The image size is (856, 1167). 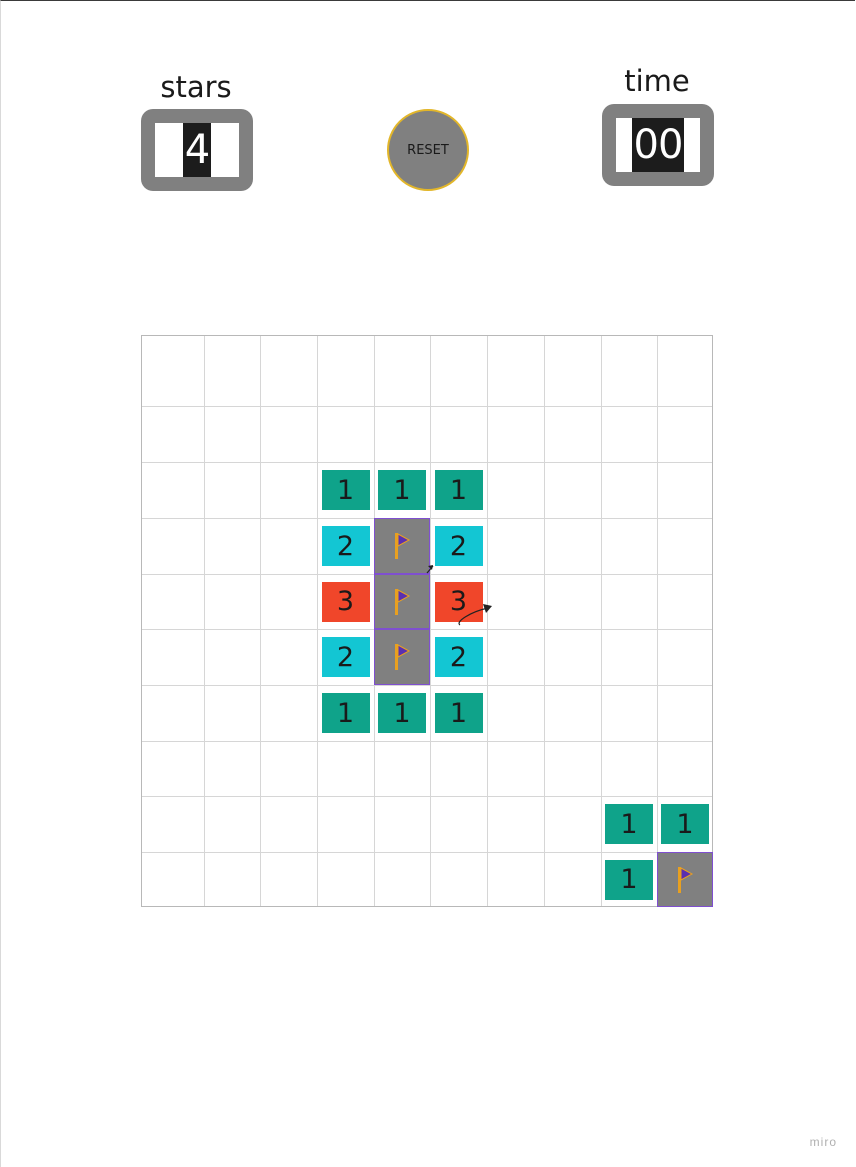 I want to click on time-counter: 00, so click(x=658, y=145).